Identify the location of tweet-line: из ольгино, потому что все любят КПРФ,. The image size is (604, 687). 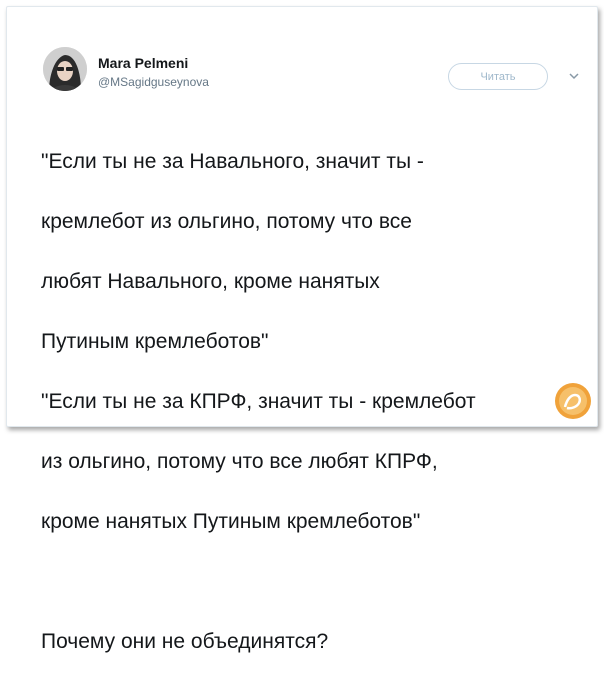
(239, 461).